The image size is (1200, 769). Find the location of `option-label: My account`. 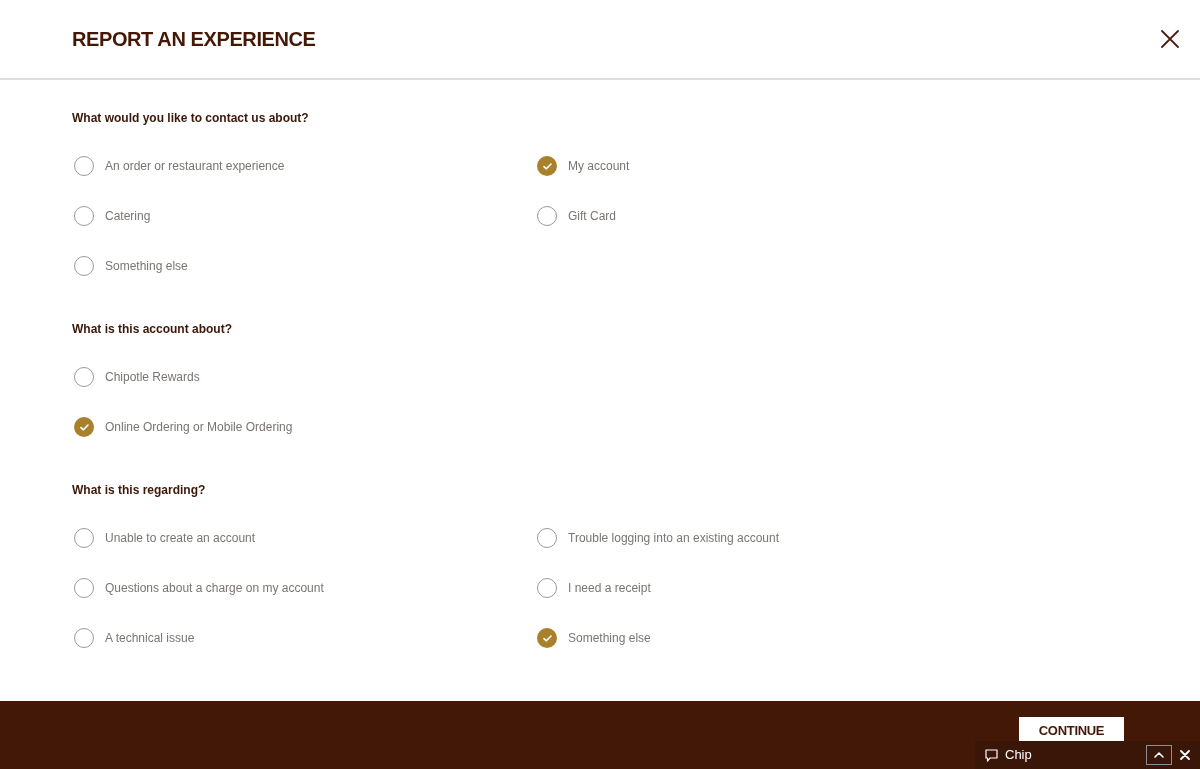

option-label: My account is located at coordinates (599, 166).